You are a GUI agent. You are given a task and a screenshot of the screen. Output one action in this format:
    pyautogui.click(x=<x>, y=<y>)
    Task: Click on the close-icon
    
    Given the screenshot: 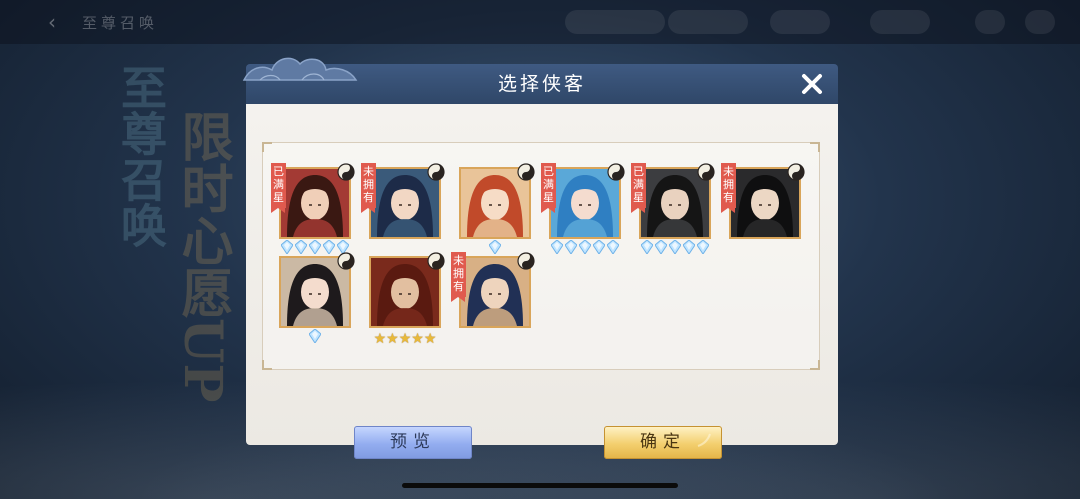 What is the action you would take?
    pyautogui.click(x=812, y=84)
    